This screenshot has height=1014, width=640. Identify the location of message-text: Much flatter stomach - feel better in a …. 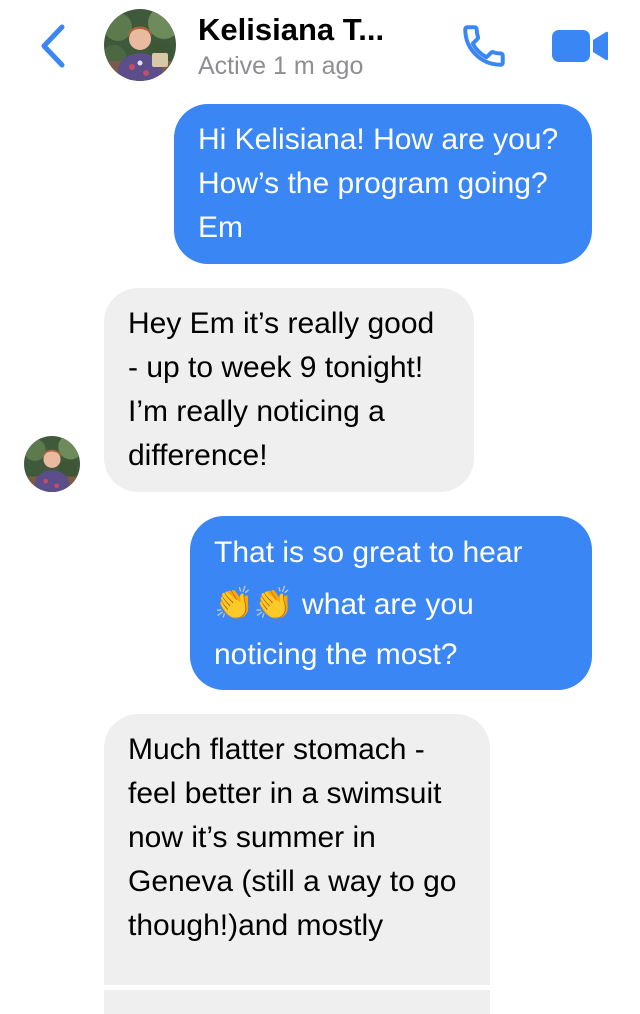
(292, 837).